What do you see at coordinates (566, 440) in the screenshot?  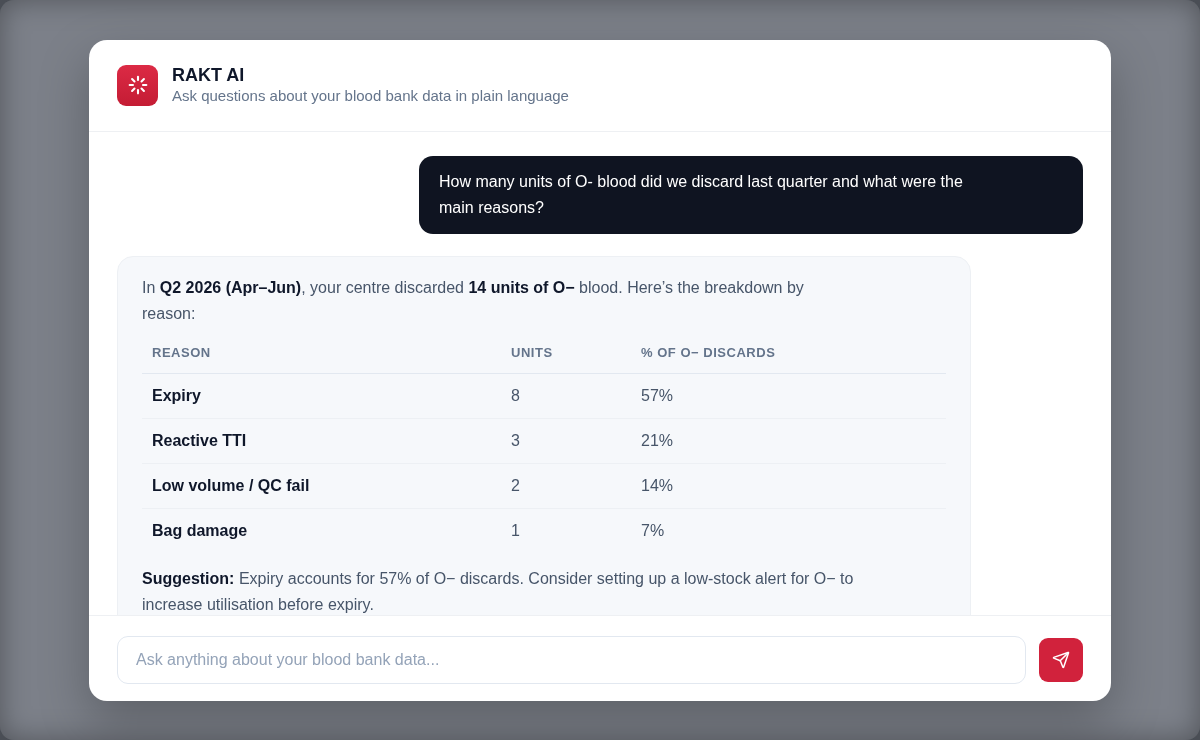 I see `table-cell: 3` at bounding box center [566, 440].